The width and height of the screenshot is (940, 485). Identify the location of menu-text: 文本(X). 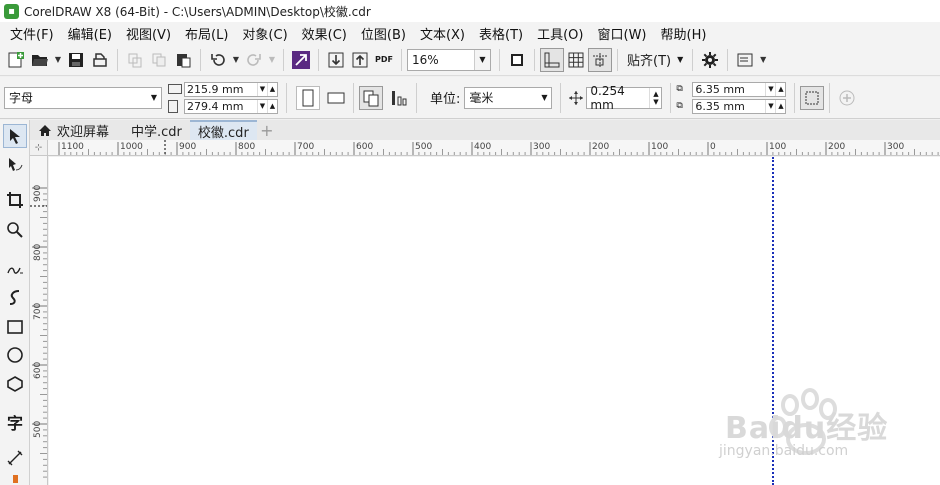
(443, 33).